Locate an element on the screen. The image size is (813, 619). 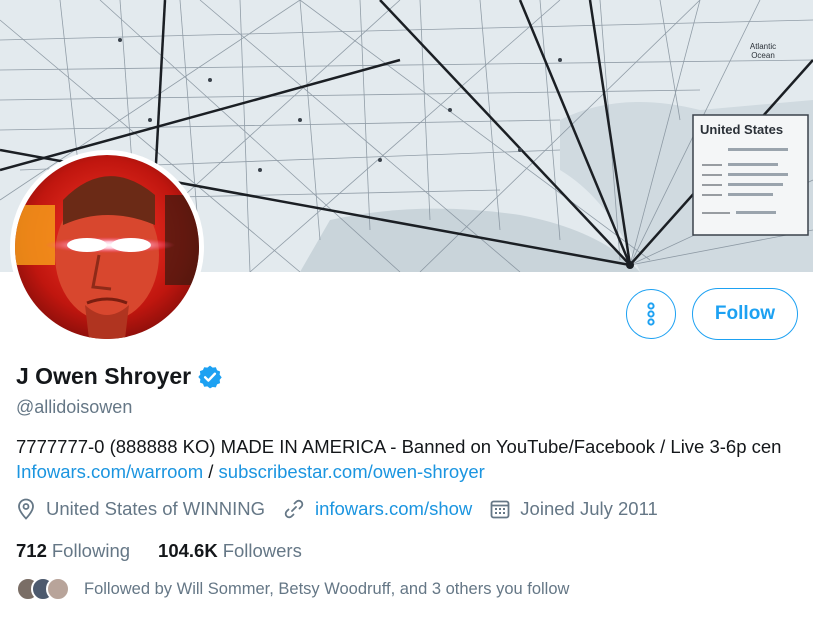
avatar-image is located at coordinates (107, 247).